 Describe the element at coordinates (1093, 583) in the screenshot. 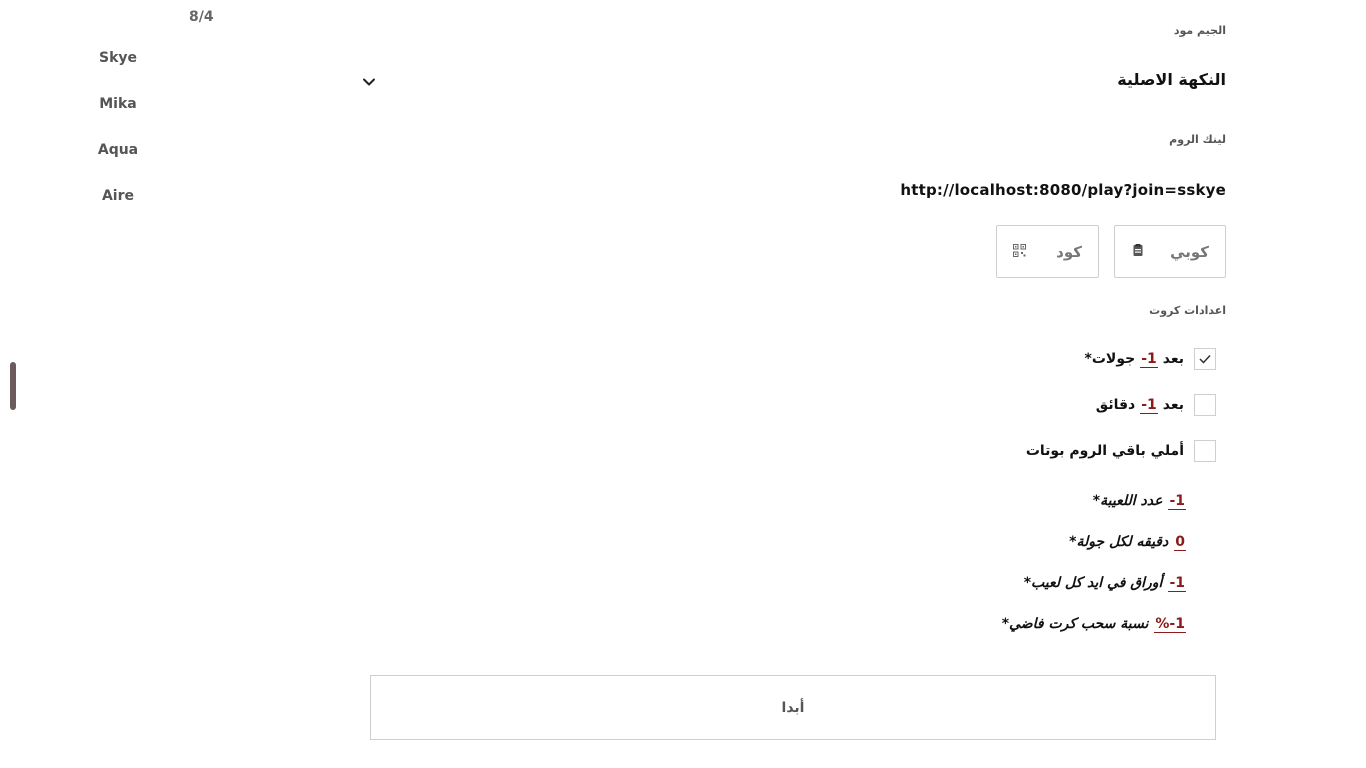

I see `field-label: أوراق في ايد كل لعيب*` at that location.